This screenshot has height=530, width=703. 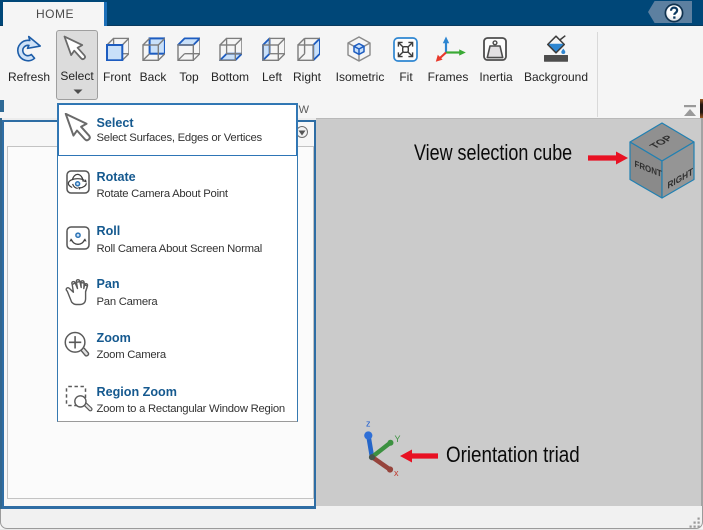 I want to click on svg-text: x, so click(x=396, y=473).